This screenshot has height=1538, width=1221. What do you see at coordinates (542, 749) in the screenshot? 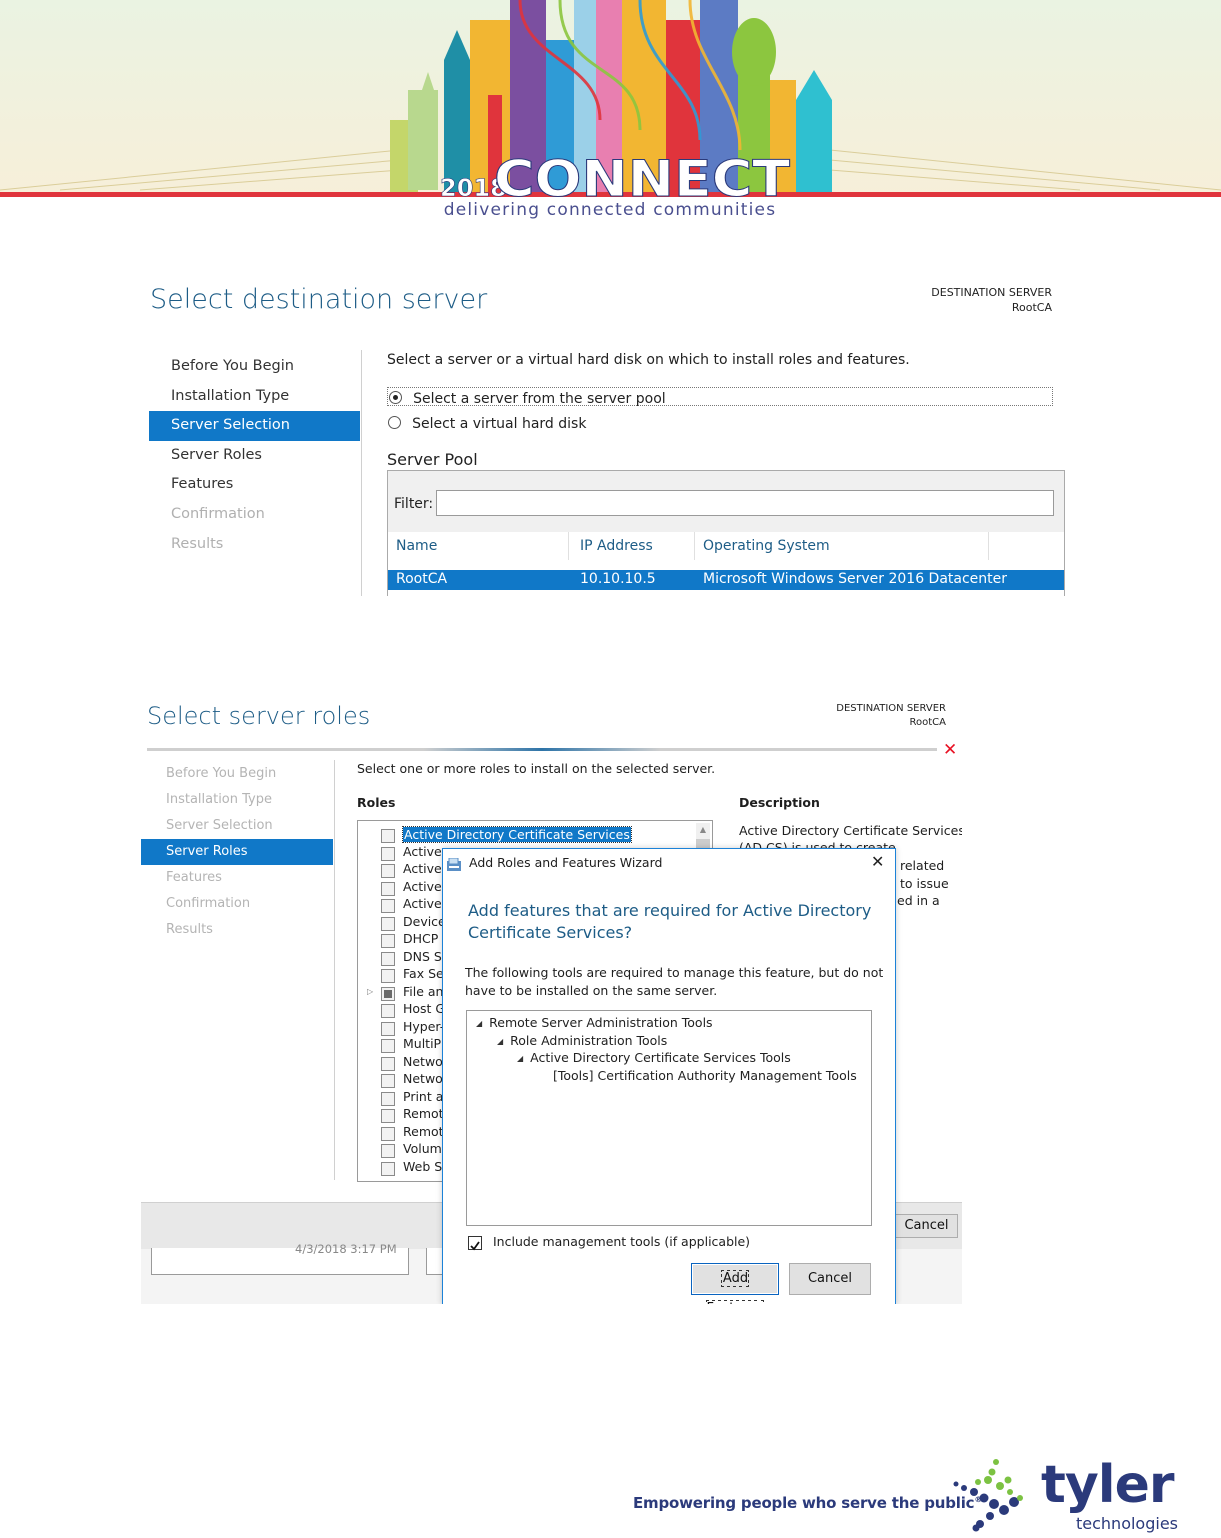
I see `progress-bar` at bounding box center [542, 749].